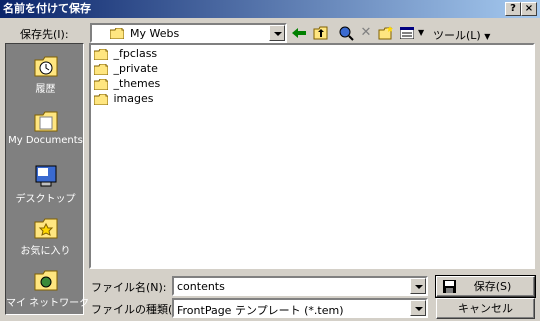 This screenshot has height=321, width=540. What do you see at coordinates (299, 33) in the screenshot?
I see `back-arrow-icon` at bounding box center [299, 33].